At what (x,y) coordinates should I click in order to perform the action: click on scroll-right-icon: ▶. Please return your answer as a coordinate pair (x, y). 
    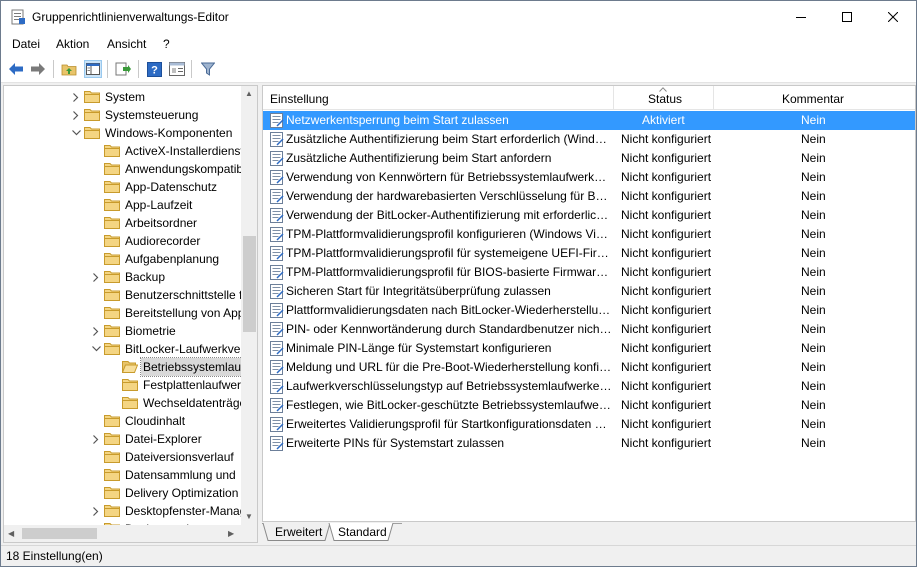
    Looking at the image, I should click on (231, 533).